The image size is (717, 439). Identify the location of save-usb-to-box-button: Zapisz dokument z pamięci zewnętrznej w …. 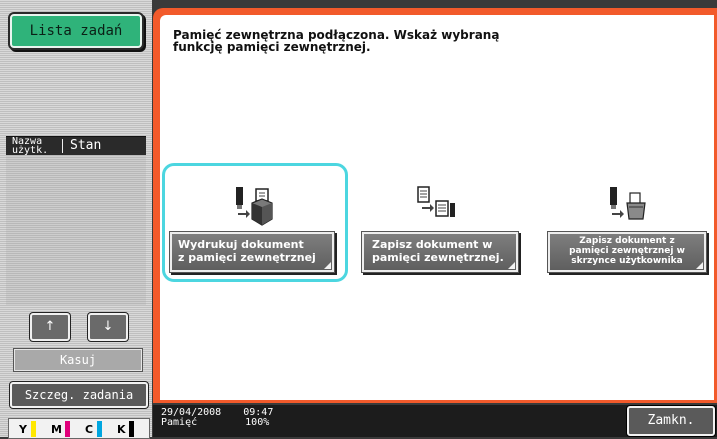
(627, 252).